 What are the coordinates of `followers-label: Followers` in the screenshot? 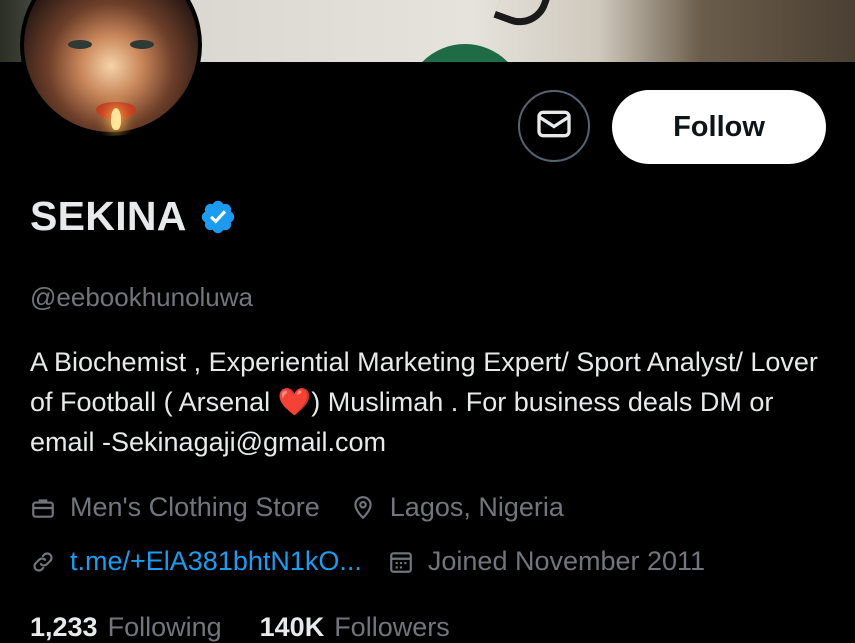 It's located at (392, 627).